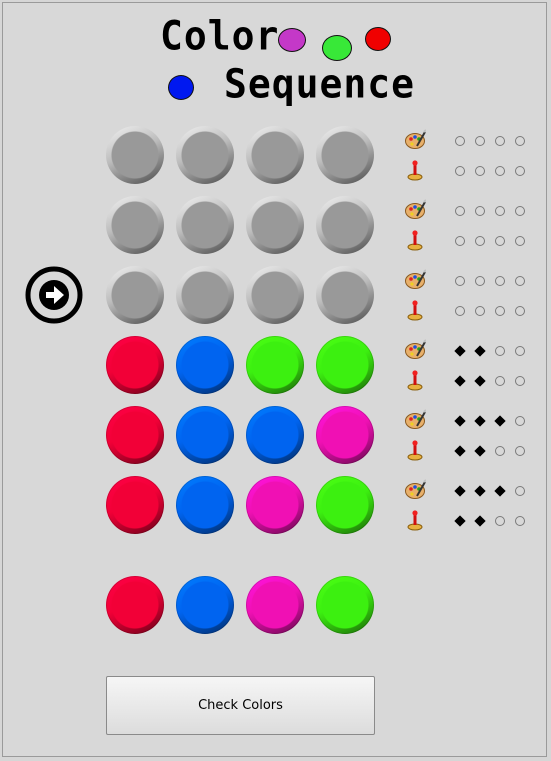  What do you see at coordinates (345, 505) in the screenshot?
I see `peg-row6-slot4` at bounding box center [345, 505].